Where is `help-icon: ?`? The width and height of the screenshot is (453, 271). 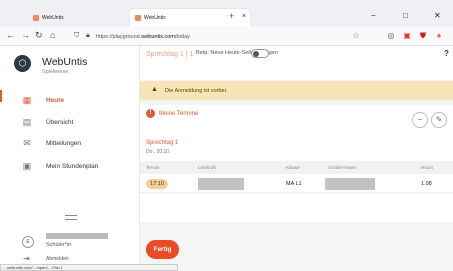 help-icon: ? is located at coordinates (446, 53).